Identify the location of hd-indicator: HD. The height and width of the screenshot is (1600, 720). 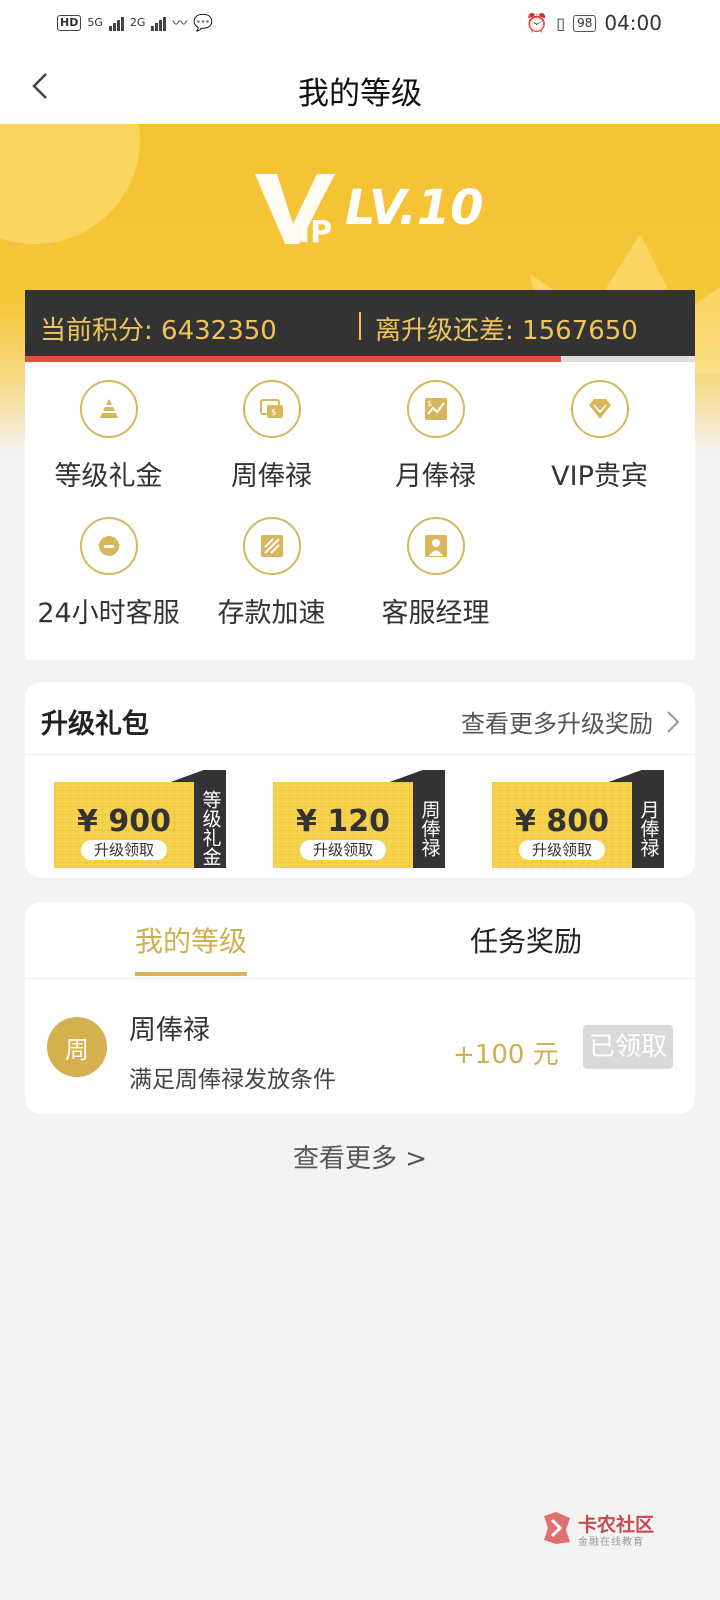
(69, 22).